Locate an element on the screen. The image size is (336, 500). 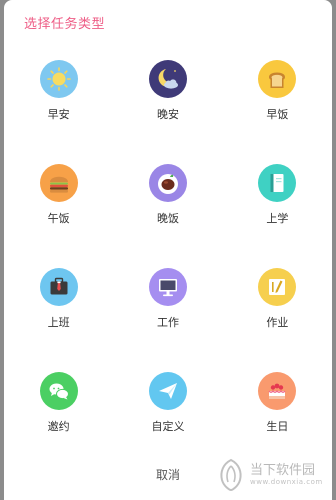
task-option-label: 自定义 is located at coordinates (168, 426).